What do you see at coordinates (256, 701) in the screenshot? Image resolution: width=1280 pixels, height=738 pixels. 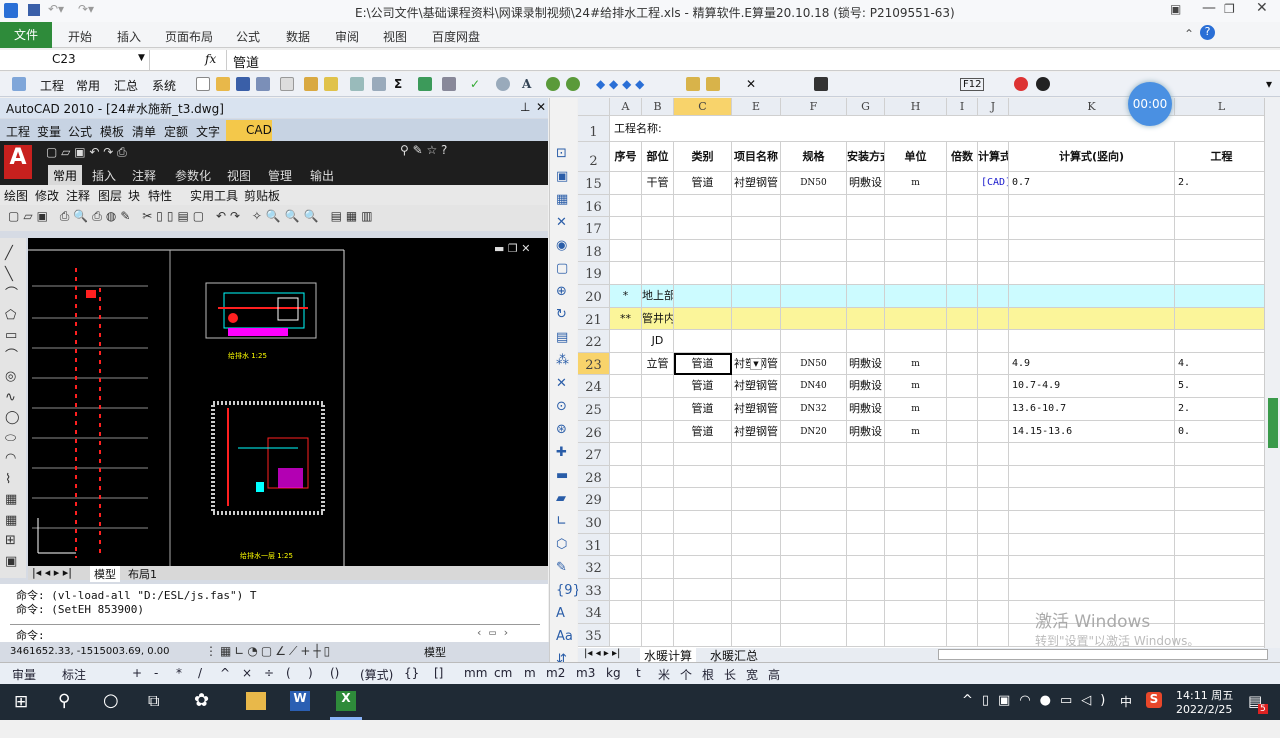 I see `file-explorer-icon` at bounding box center [256, 701].